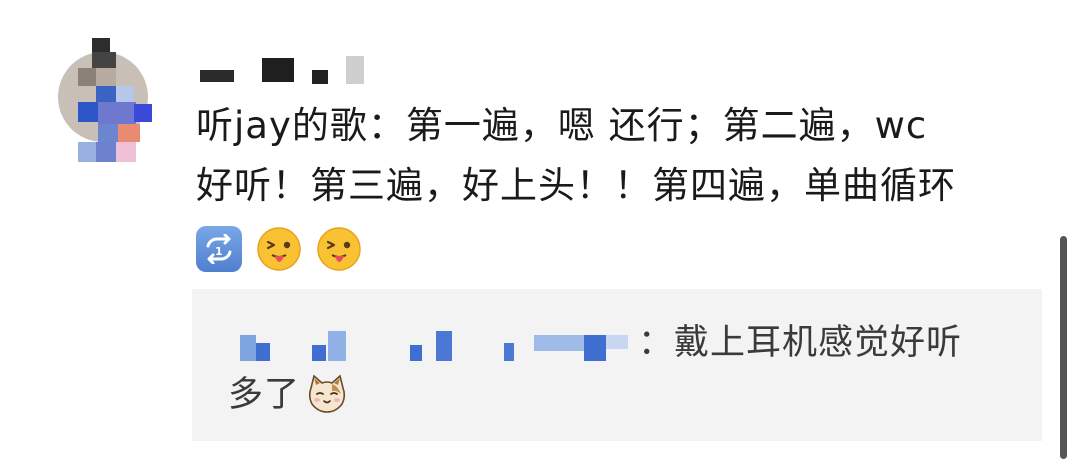 This screenshot has height=459, width=1080. I want to click on emoji-row: 1, so click(286, 249).